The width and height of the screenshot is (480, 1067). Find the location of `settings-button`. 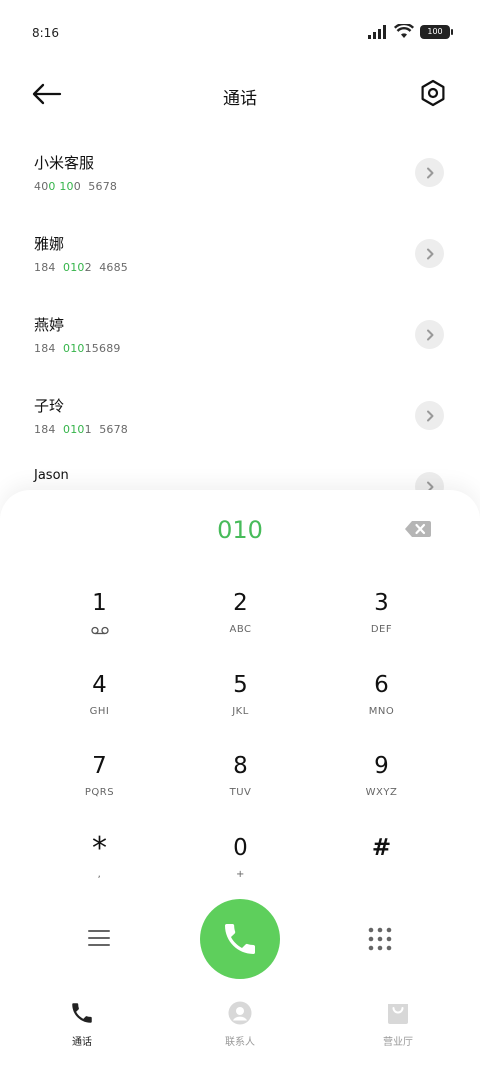

settings-button is located at coordinates (433, 93).